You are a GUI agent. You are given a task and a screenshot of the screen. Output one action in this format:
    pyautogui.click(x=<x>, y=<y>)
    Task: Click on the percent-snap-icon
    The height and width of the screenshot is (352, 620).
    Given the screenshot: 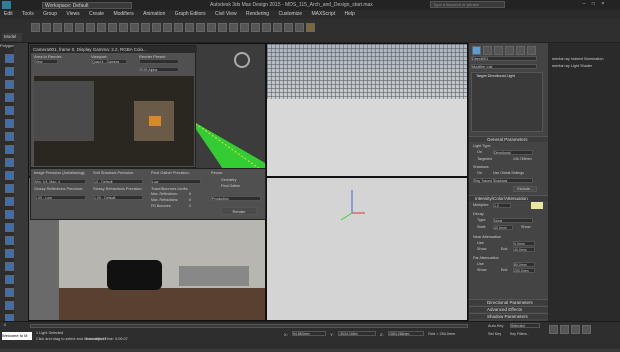 What is the action you would take?
    pyautogui.click(x=211, y=27)
    